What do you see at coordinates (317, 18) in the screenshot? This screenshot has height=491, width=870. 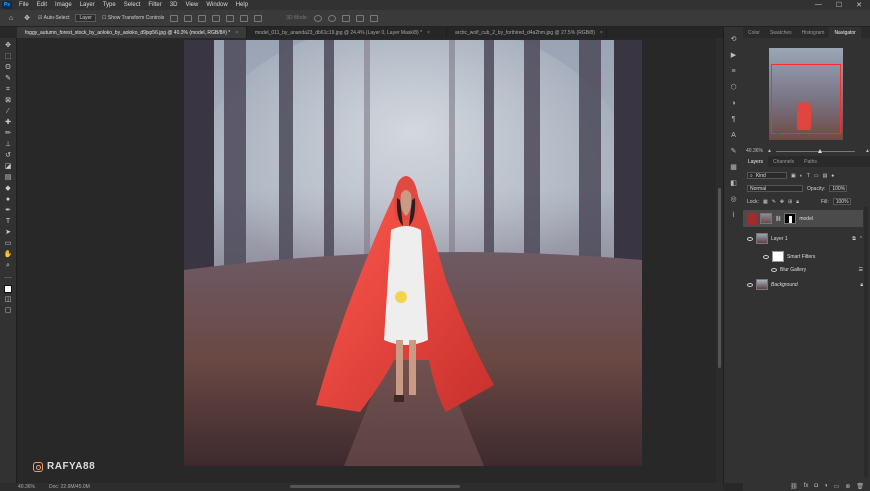 I see `3d-rotate-icon` at bounding box center [317, 18].